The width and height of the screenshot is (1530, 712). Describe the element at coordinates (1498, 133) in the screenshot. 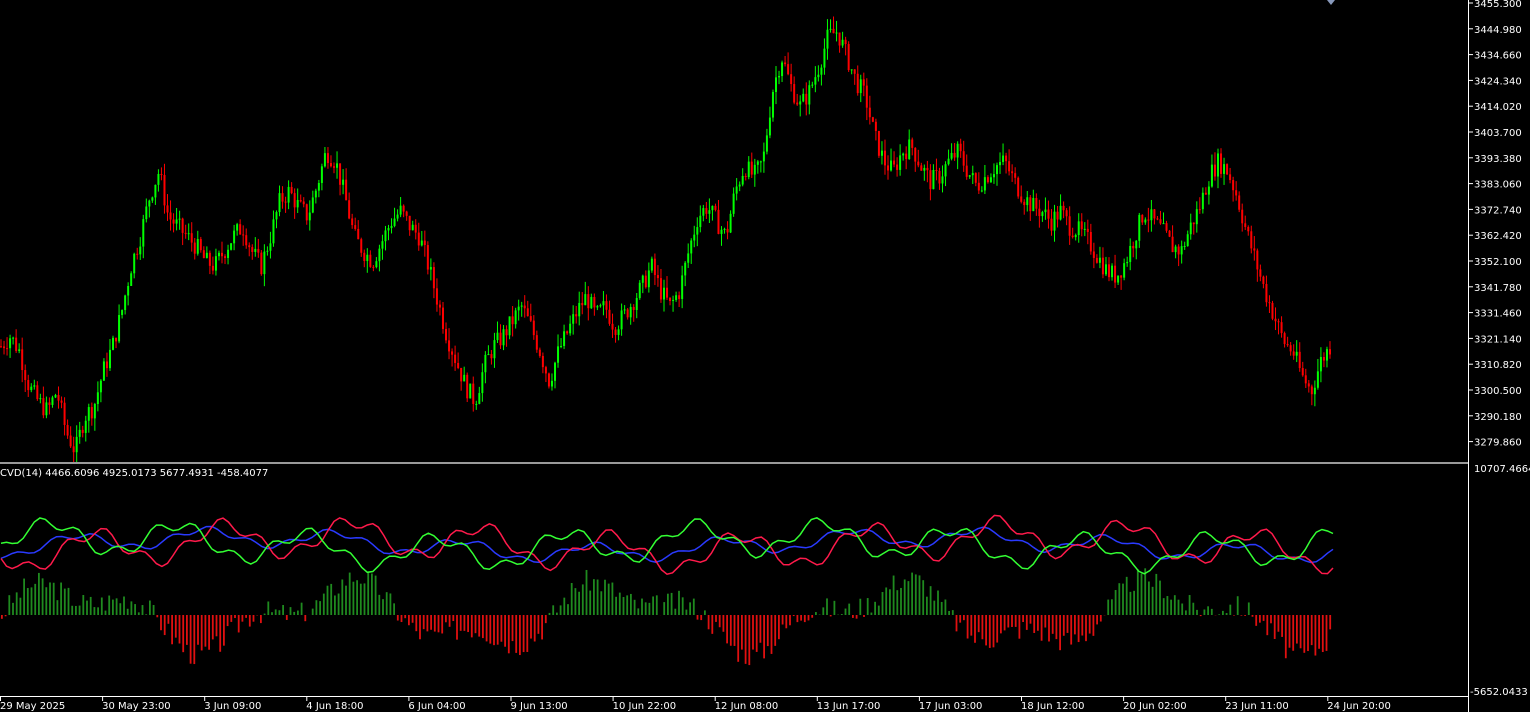

I see `price-label: 3403.700` at that location.